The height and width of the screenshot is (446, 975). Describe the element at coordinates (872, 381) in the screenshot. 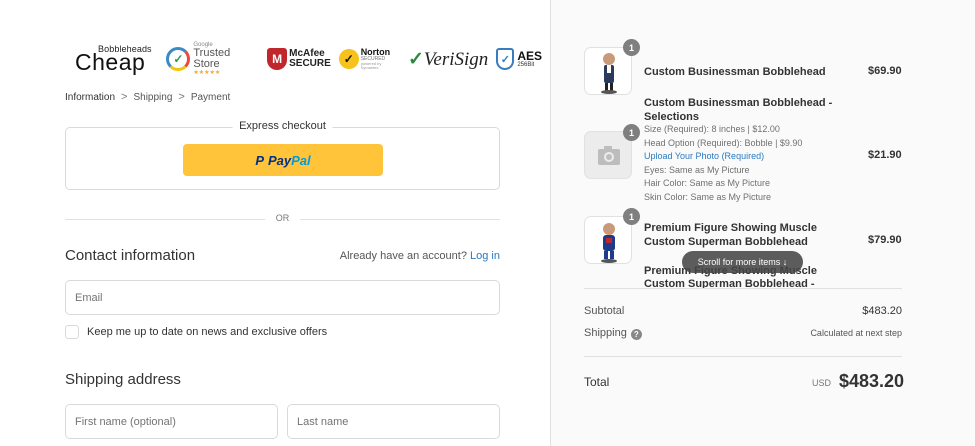

I see `total-value: $483.20` at that location.